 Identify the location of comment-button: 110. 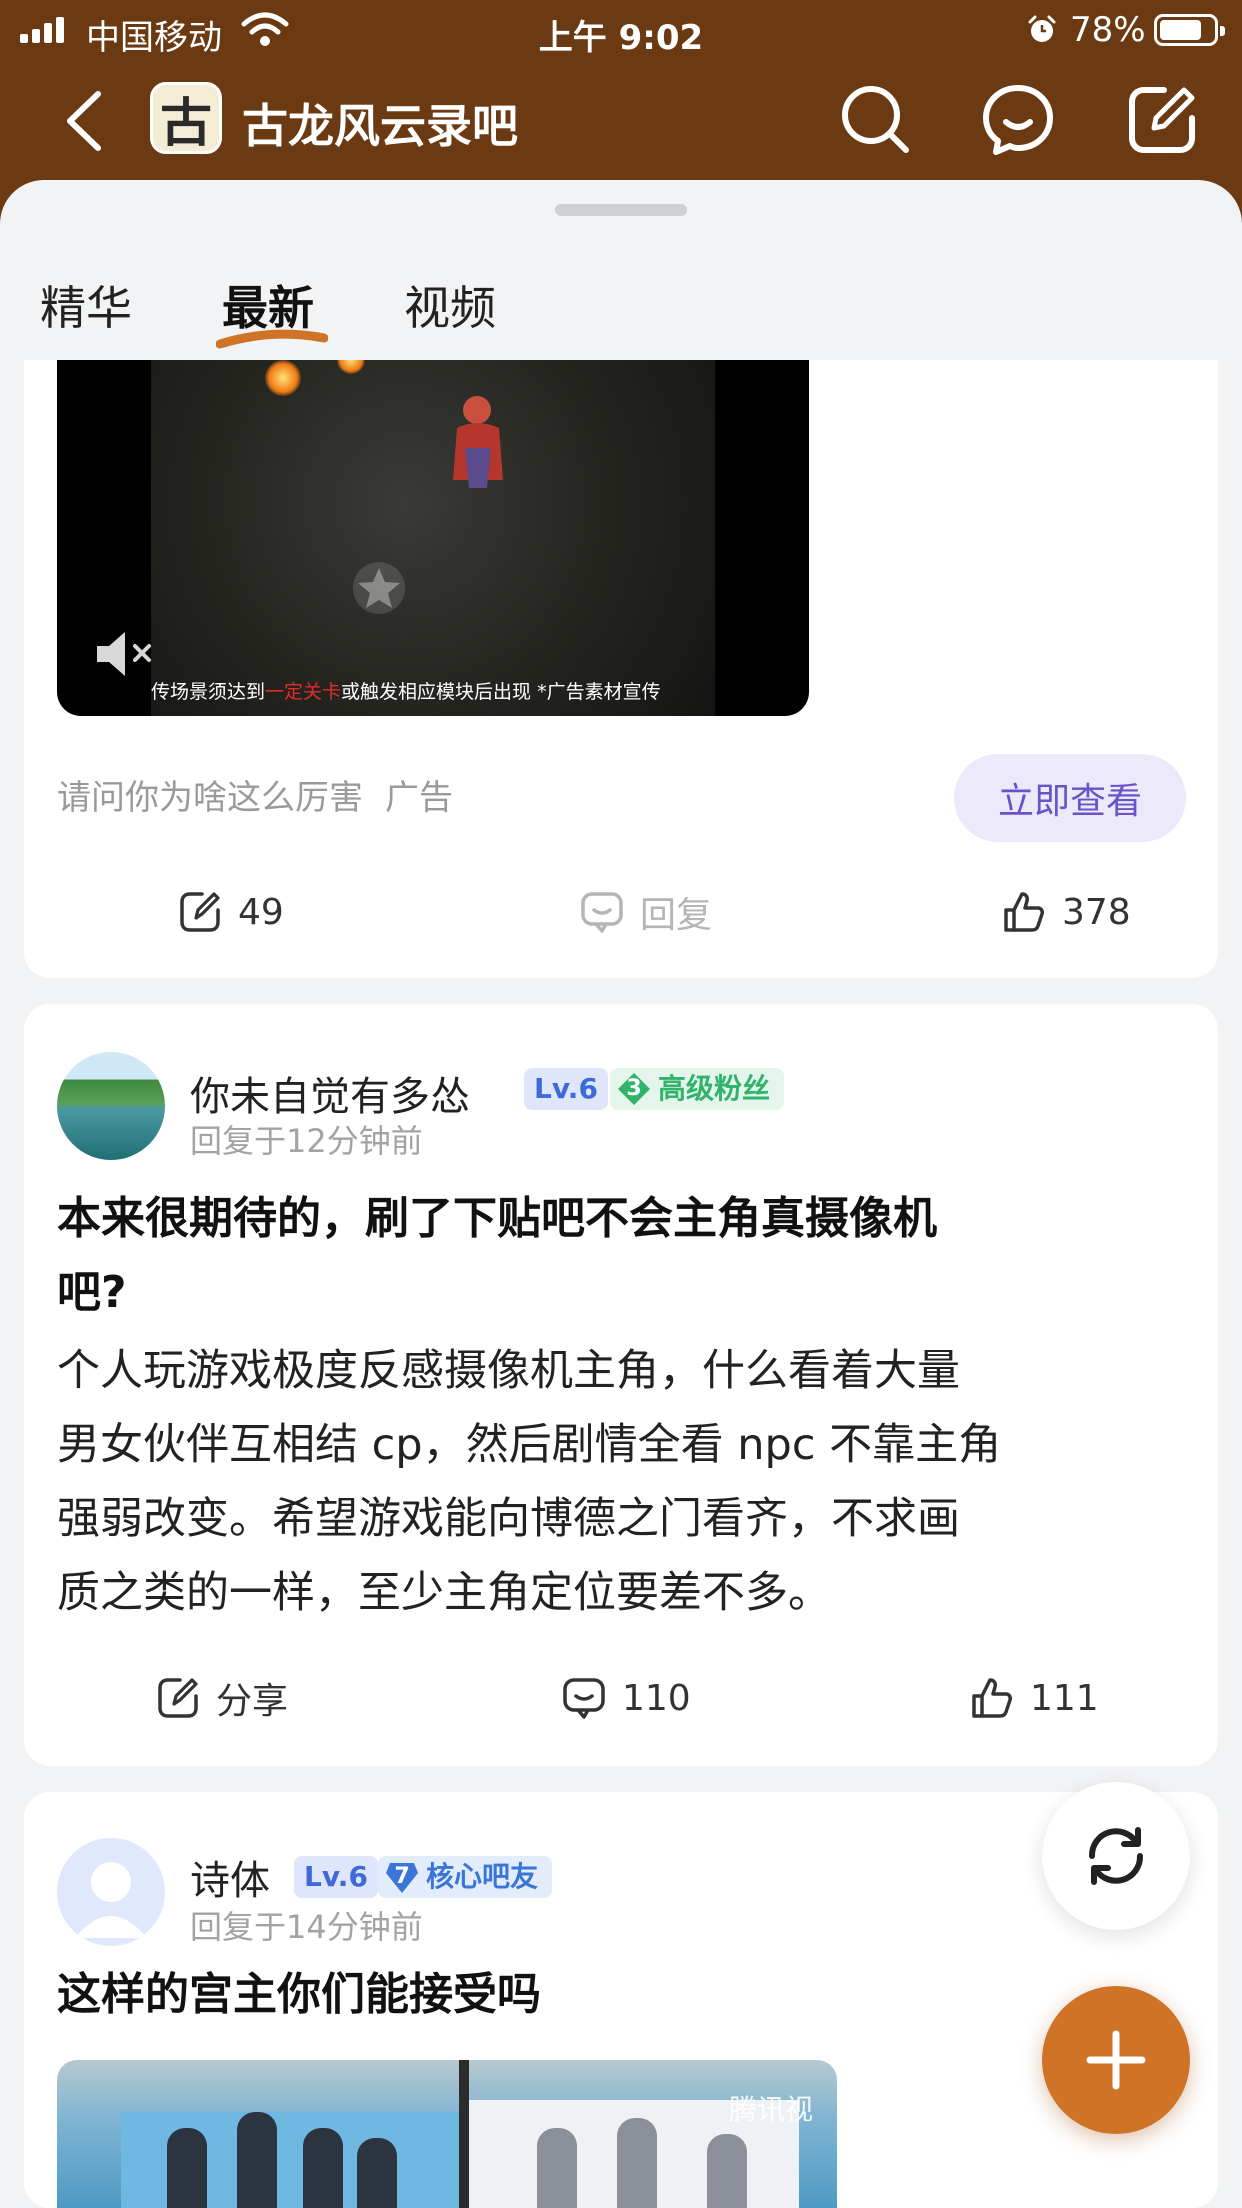
(625, 1698).